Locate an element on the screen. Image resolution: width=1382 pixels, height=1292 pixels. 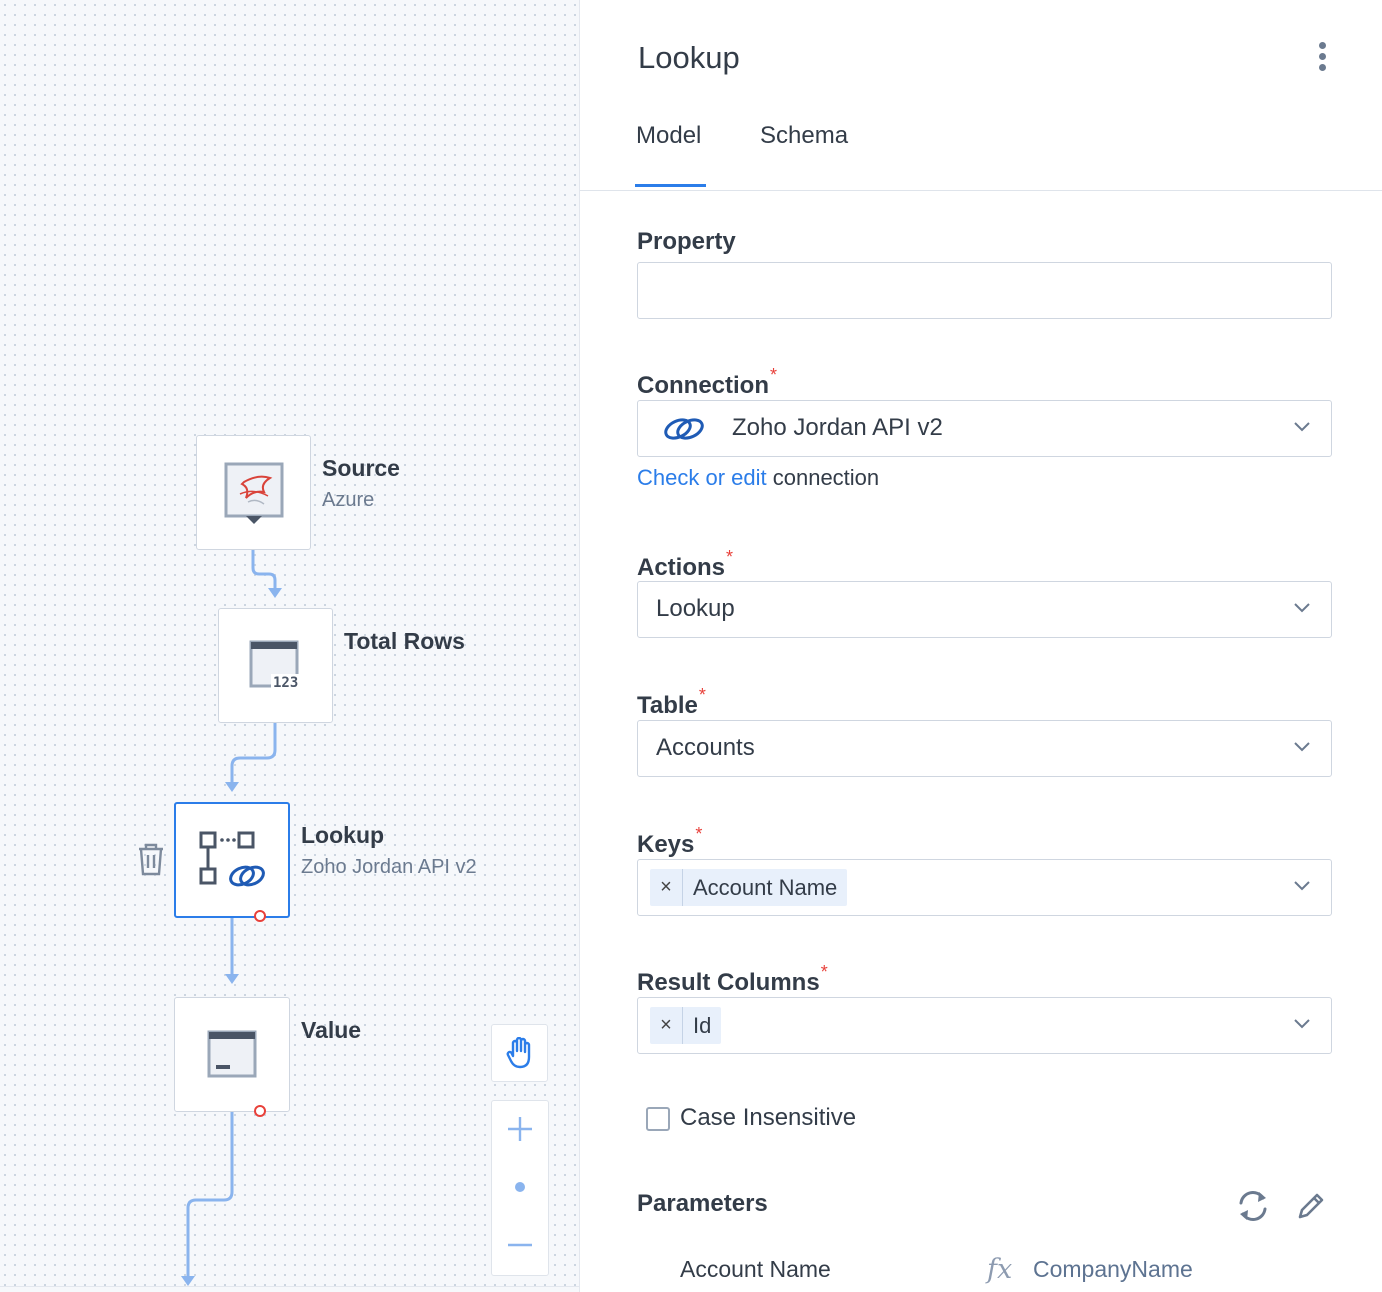
zoom-out-icon is located at coordinates (520, 1245).